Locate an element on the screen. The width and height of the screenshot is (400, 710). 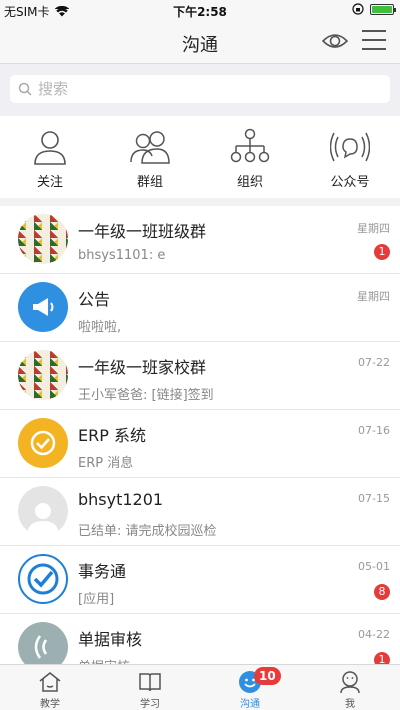
conversation-name: ERP 系统 is located at coordinates (112, 435).